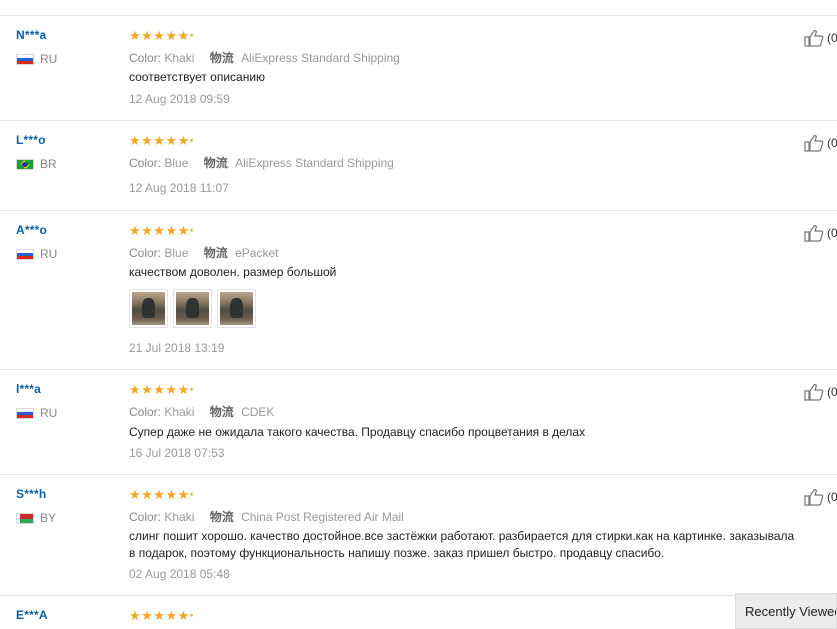  I want to click on reviewer-name: l***a, so click(29, 389).